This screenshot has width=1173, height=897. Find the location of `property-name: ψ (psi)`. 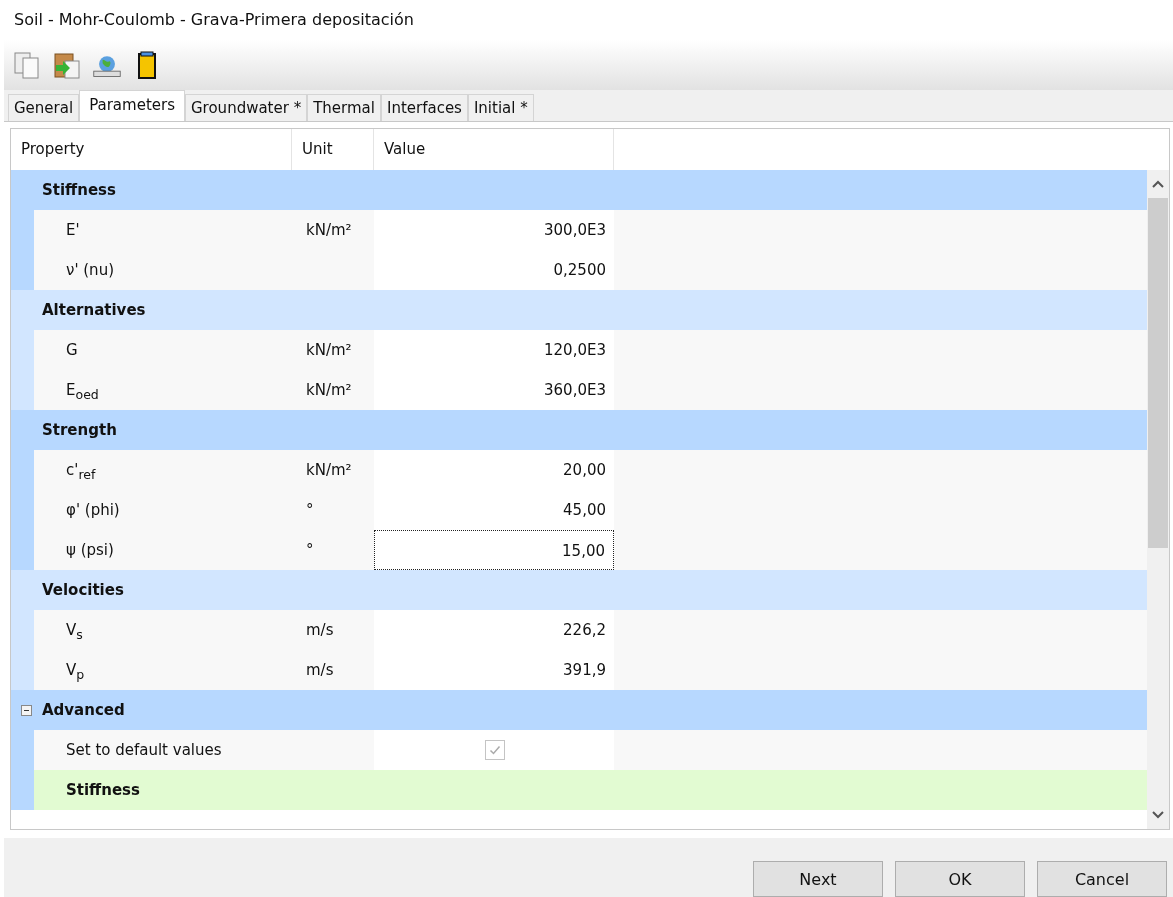

property-name: ψ (psi) is located at coordinates (90, 550).